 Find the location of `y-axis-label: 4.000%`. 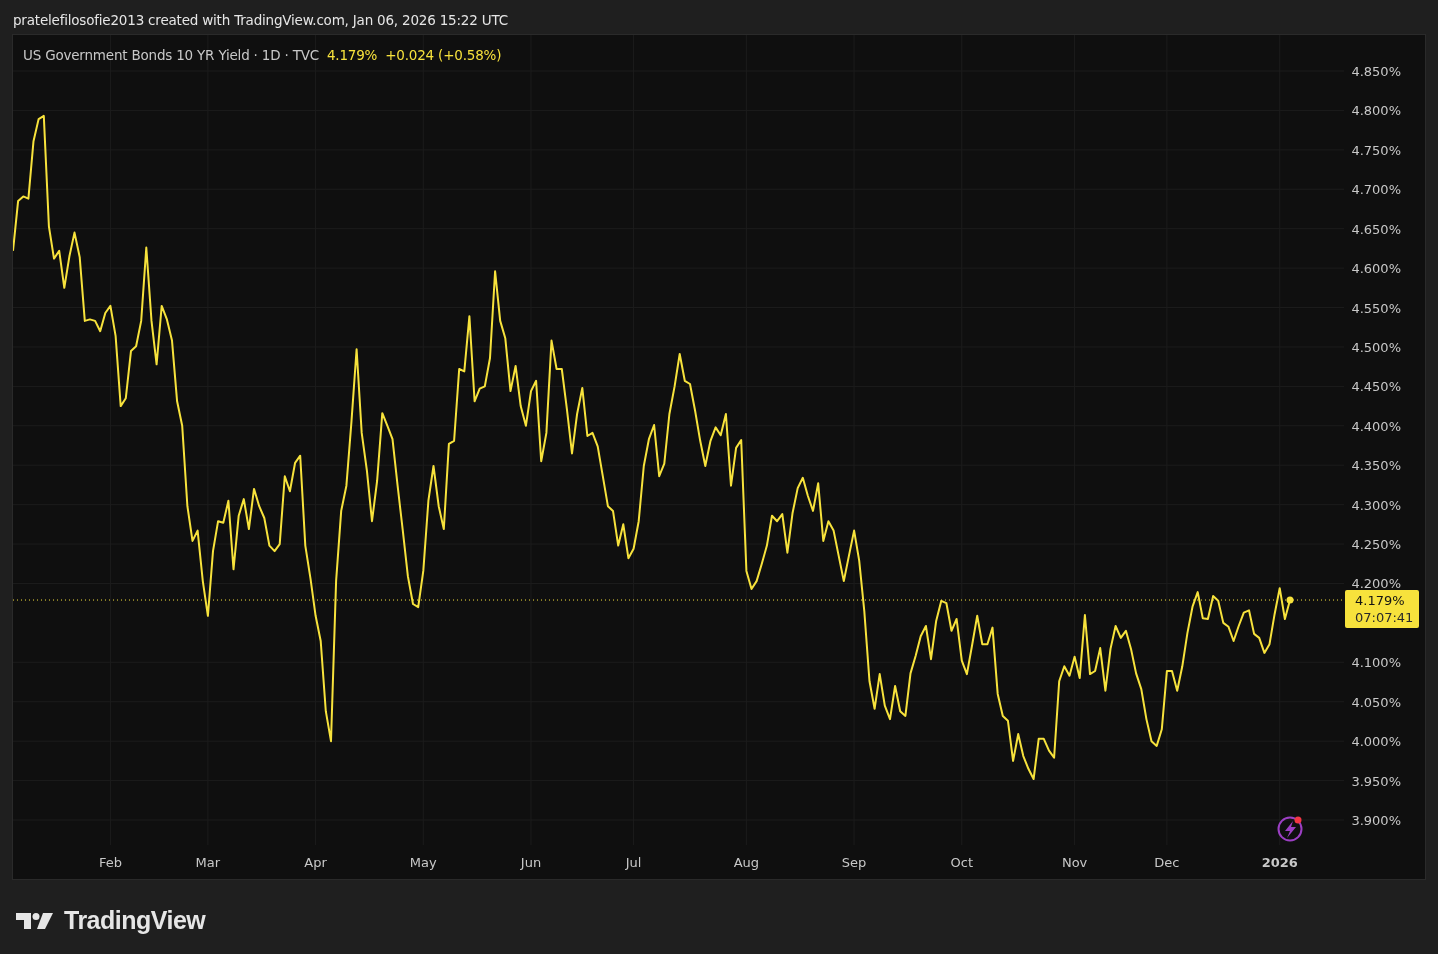

y-axis-label: 4.000% is located at coordinates (1376, 742).